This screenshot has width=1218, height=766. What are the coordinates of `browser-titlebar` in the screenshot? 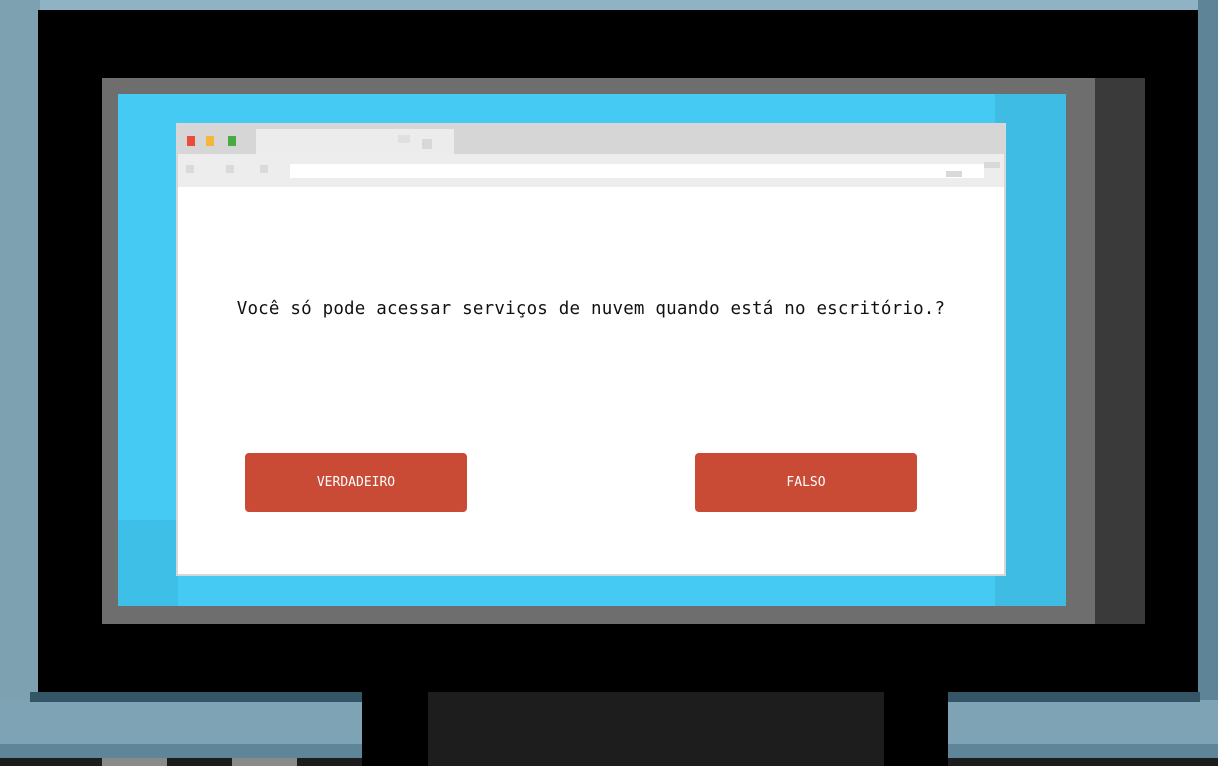 It's located at (591, 139).